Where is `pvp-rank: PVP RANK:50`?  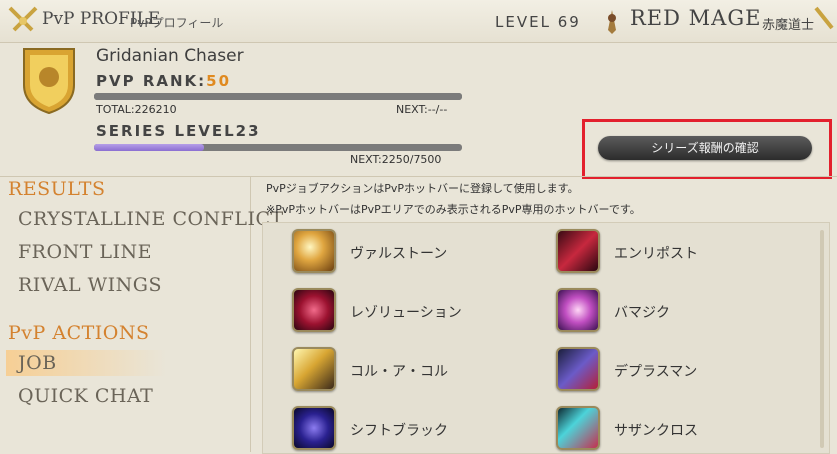 pvp-rank: PVP RANK:50 is located at coordinates (163, 81).